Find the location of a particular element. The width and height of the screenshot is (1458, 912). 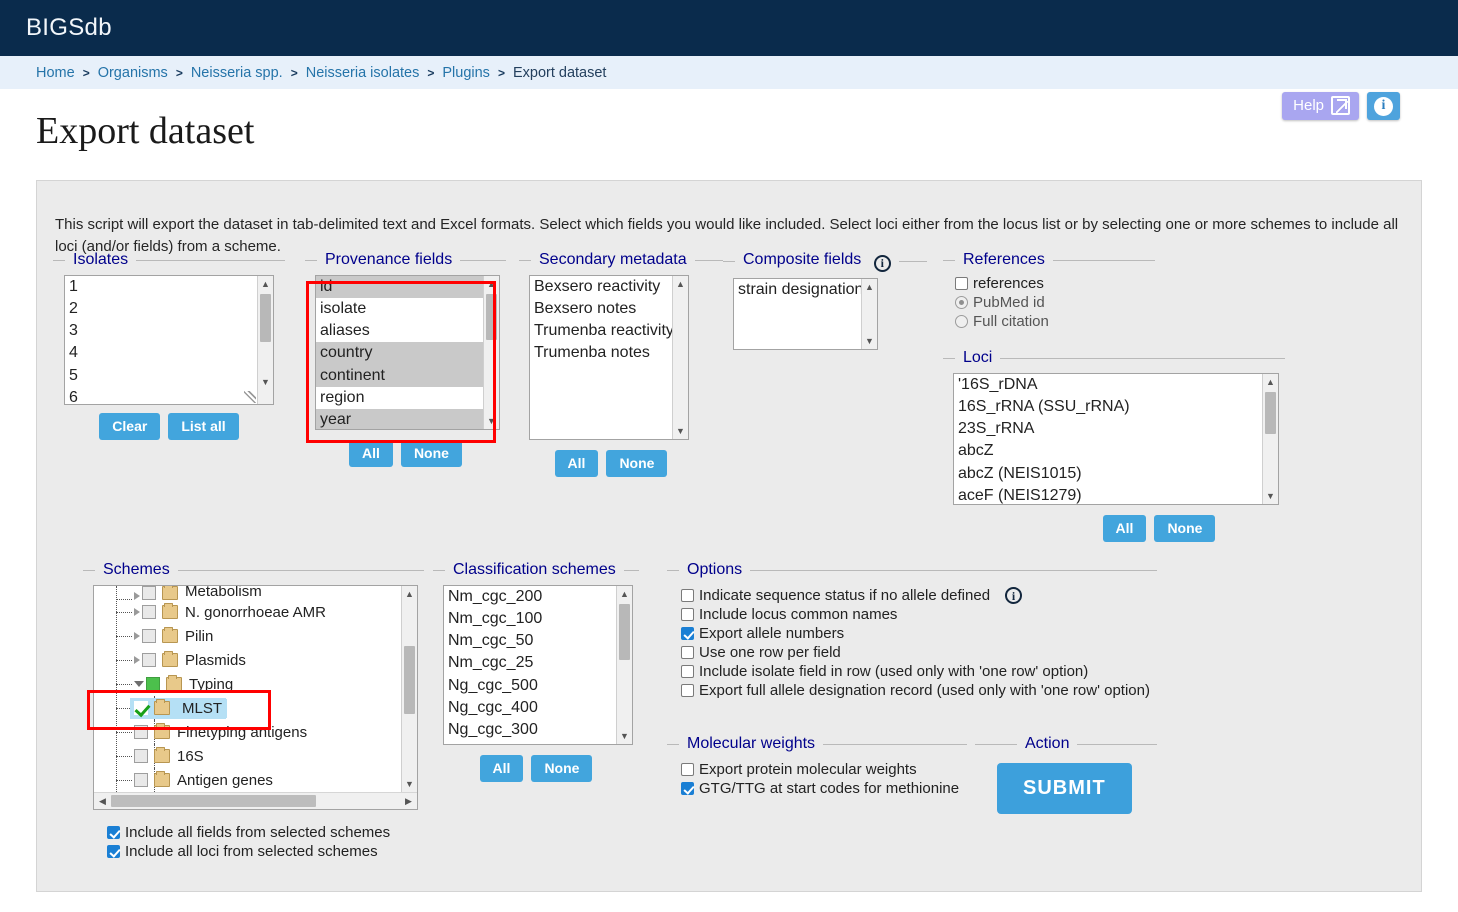

provenance-none-button: None is located at coordinates (431, 453).